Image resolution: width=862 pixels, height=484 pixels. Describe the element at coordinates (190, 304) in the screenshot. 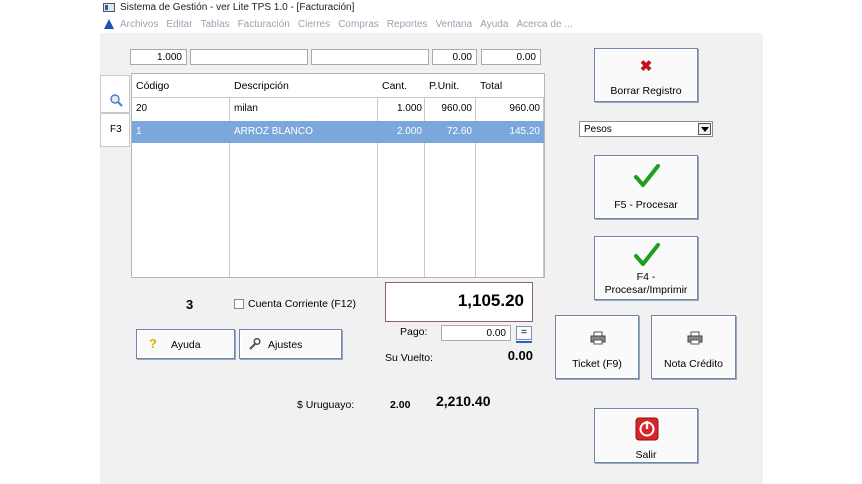

I see `item-count: 3` at that location.